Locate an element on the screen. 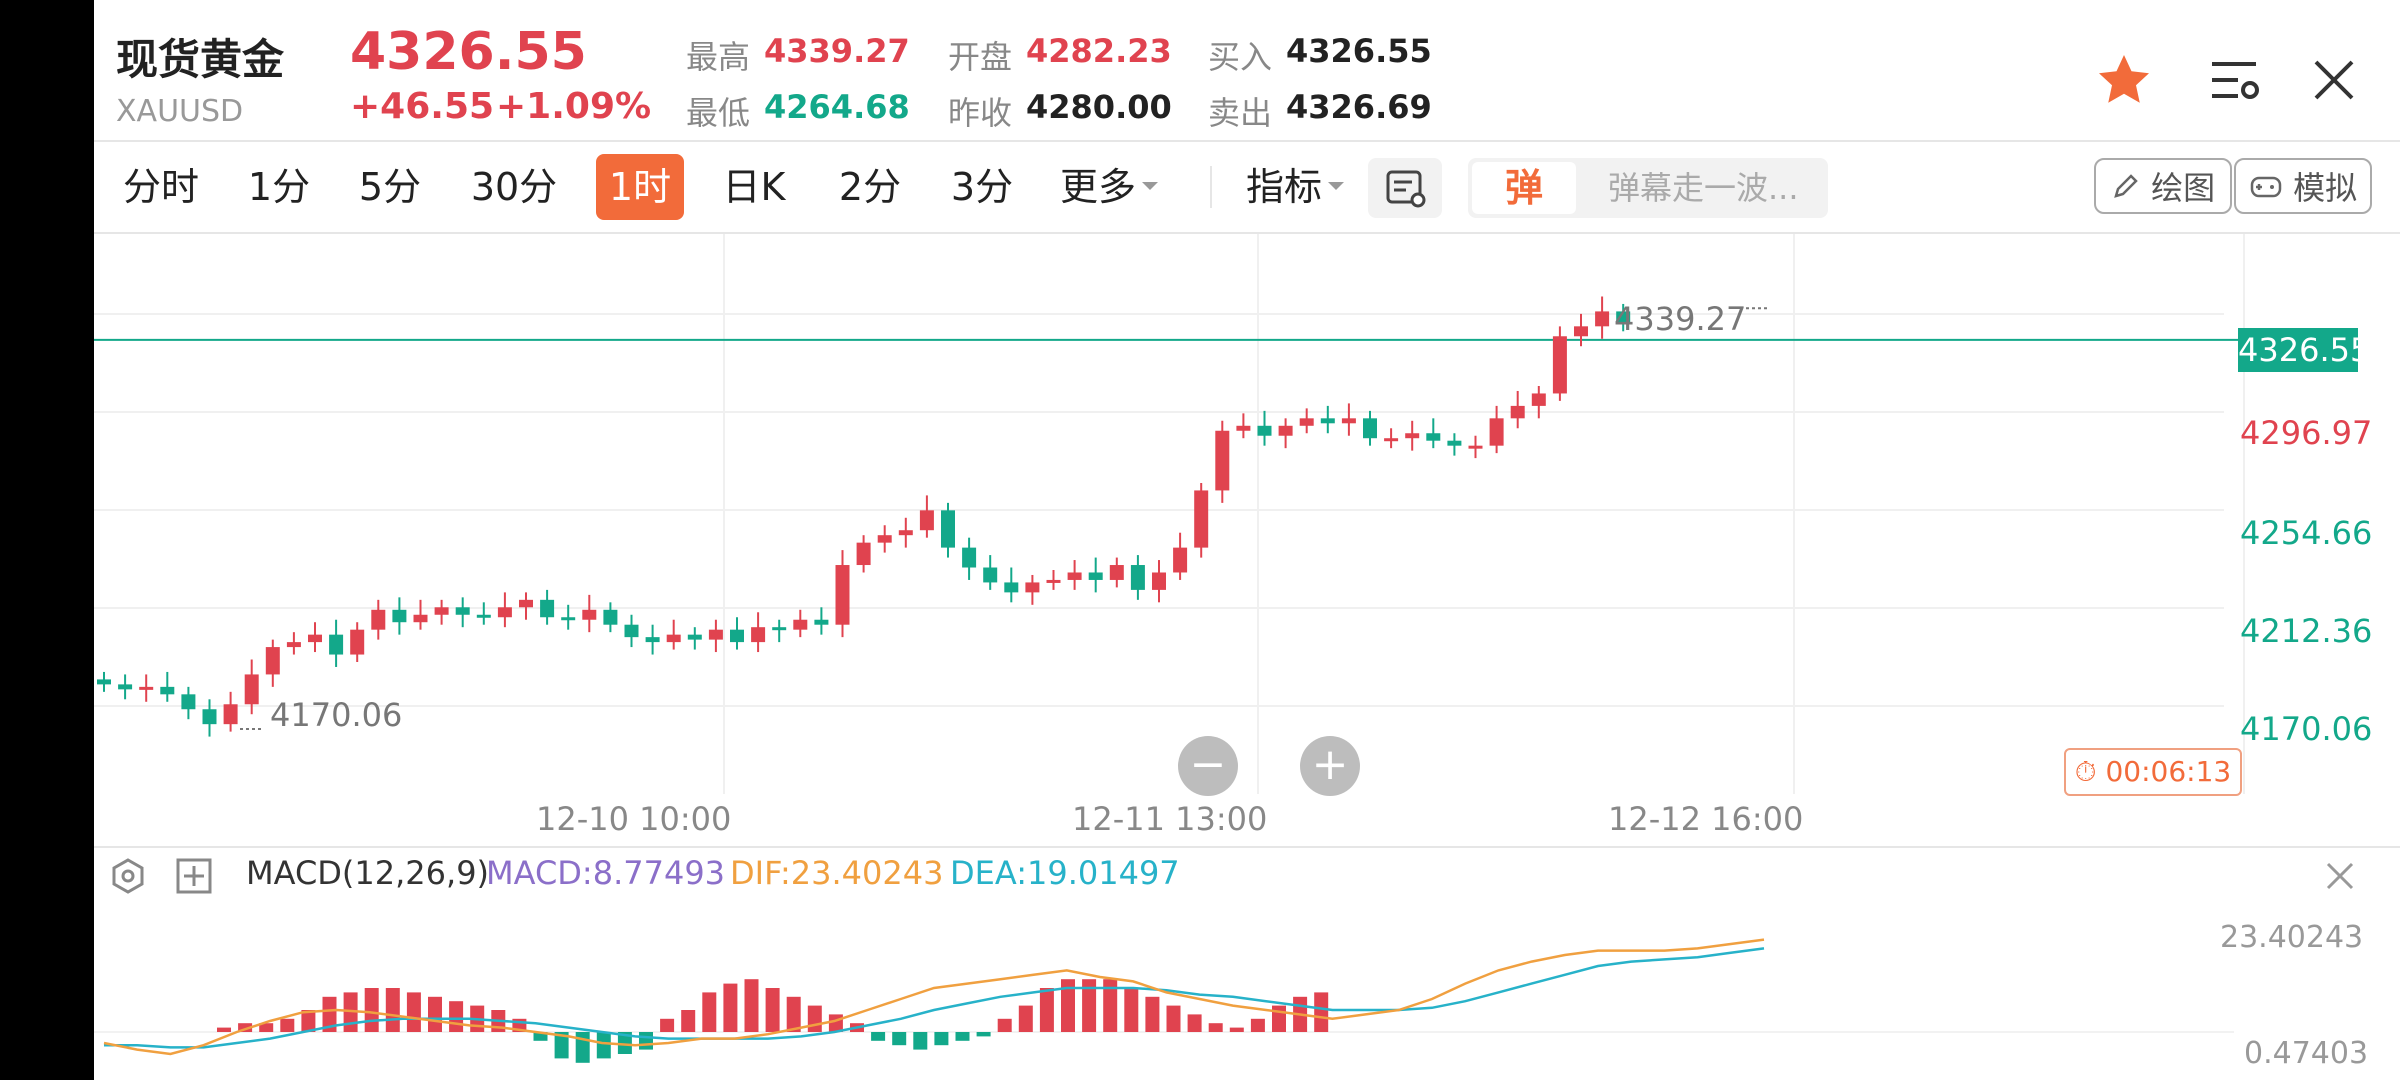 Image resolution: width=2400 pixels, height=1080 pixels. close-icon is located at coordinates (2334, 80).